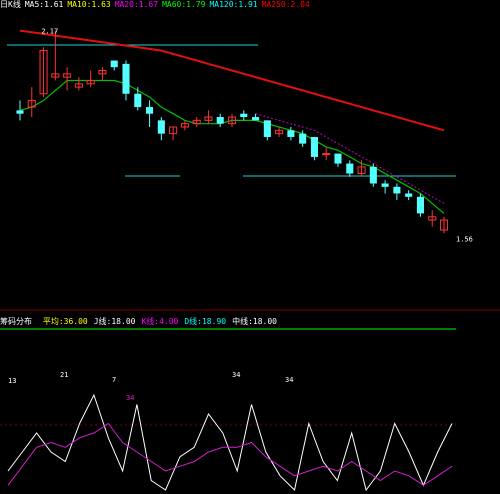 The image size is (500, 494). Describe the element at coordinates (130, 398) in the screenshot. I see `indicator-marker-label: 34` at that location.